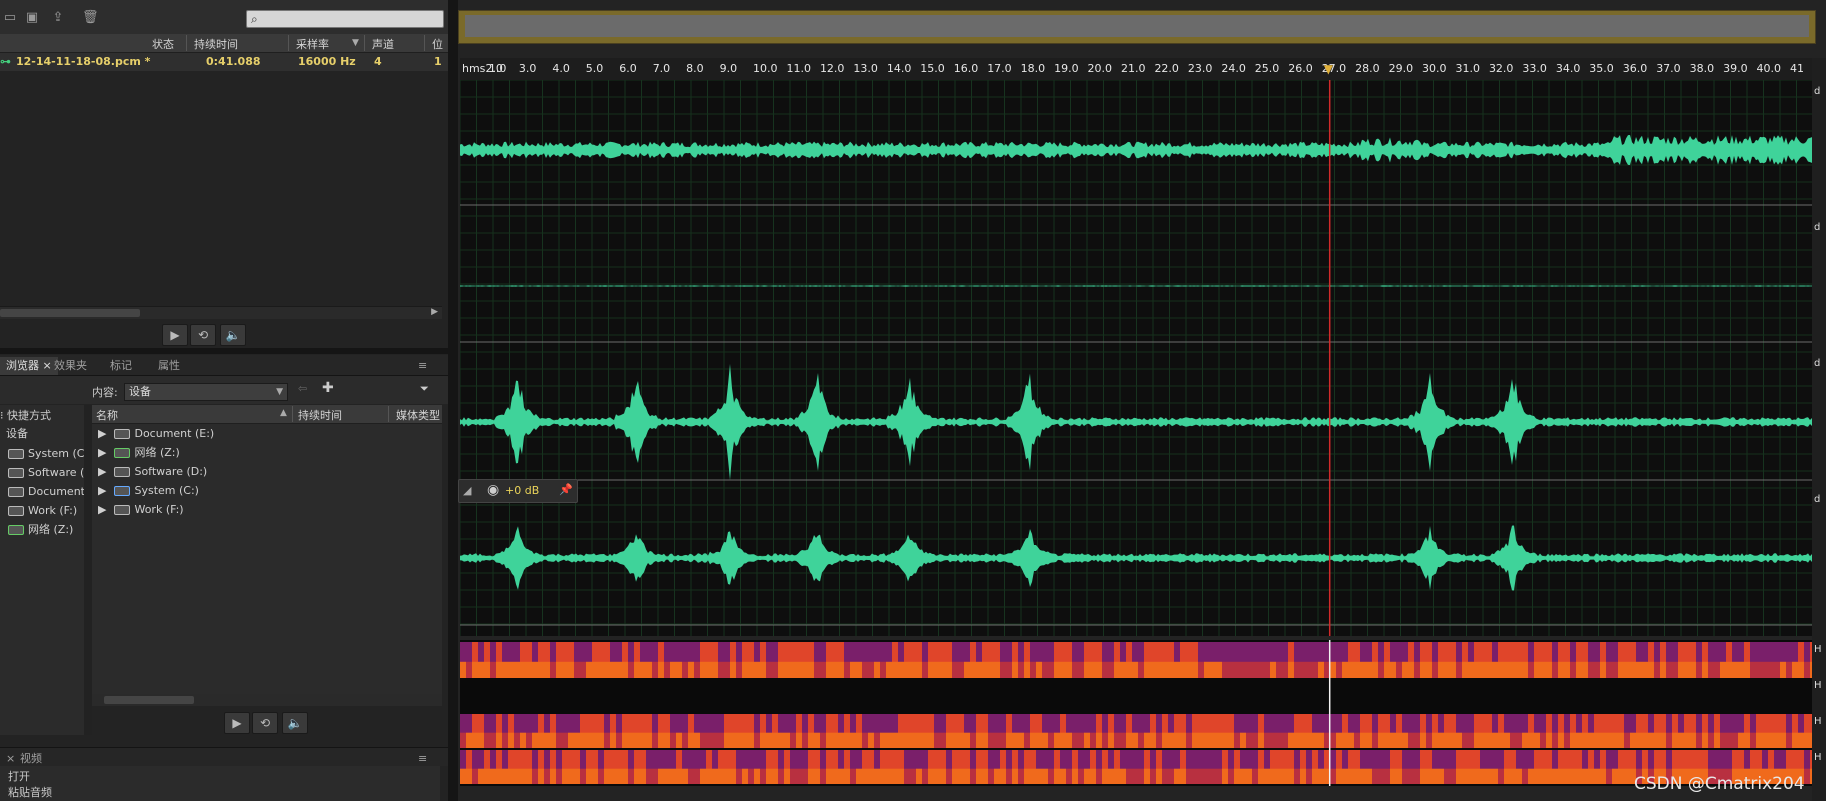  I want to click on add-favorite-icon: ✚, so click(328, 388).